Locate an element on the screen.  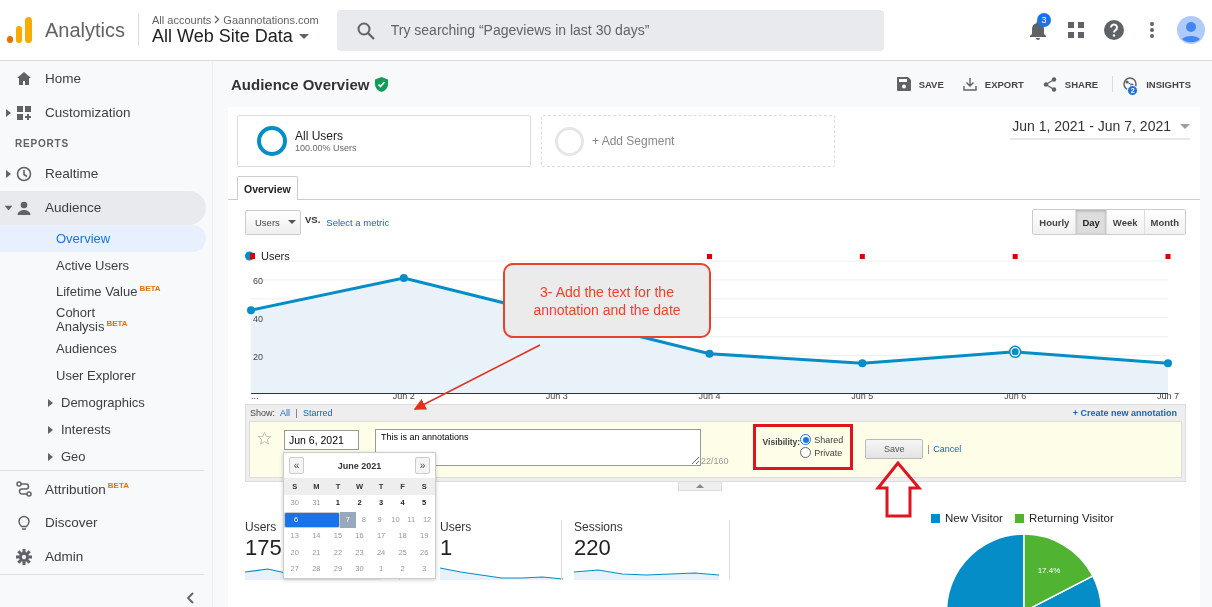
nav-item: Audience is located at coordinates (103, 208).